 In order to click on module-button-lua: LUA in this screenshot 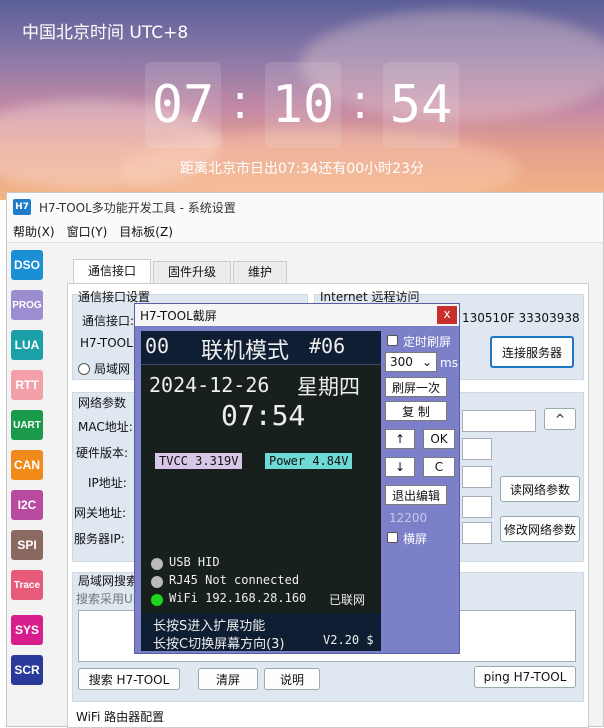, I will do `click(27, 345)`.